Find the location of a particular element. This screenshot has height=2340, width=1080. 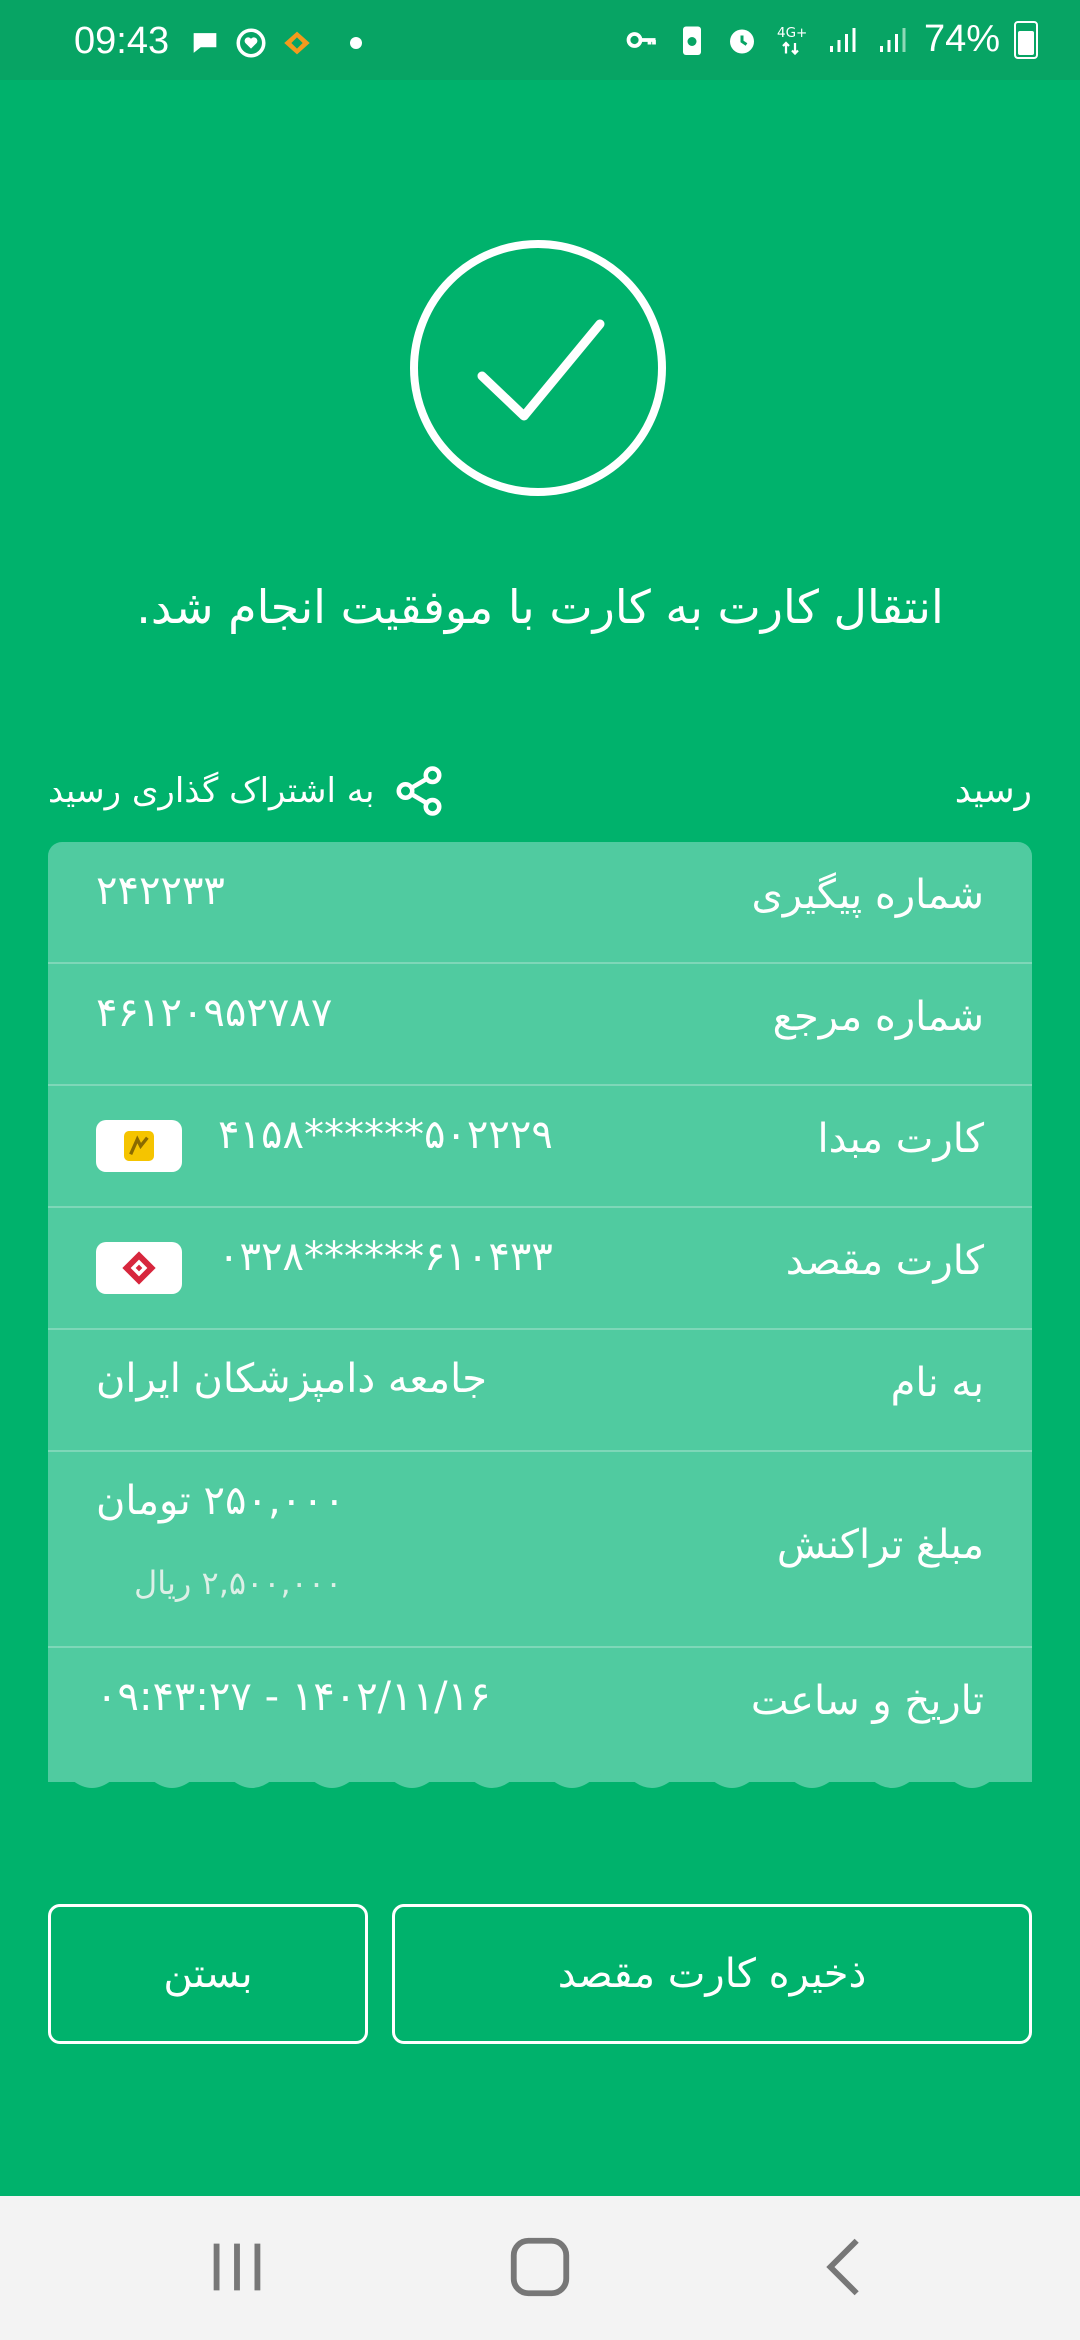

4g-icon: 4G+ is located at coordinates (792, 40).